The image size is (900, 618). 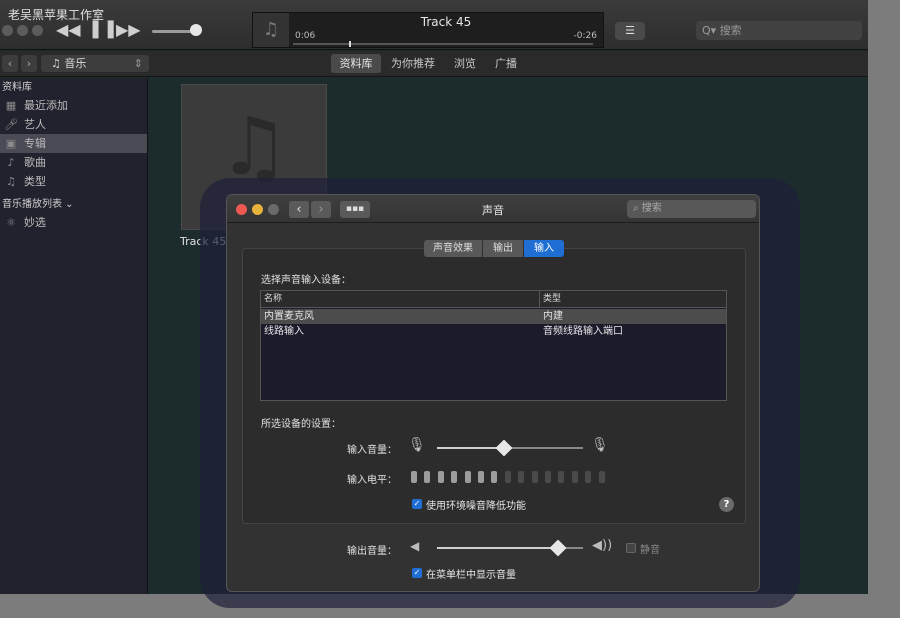 What do you see at coordinates (650, 550) in the screenshot?
I see `mute-label: 静音` at bounding box center [650, 550].